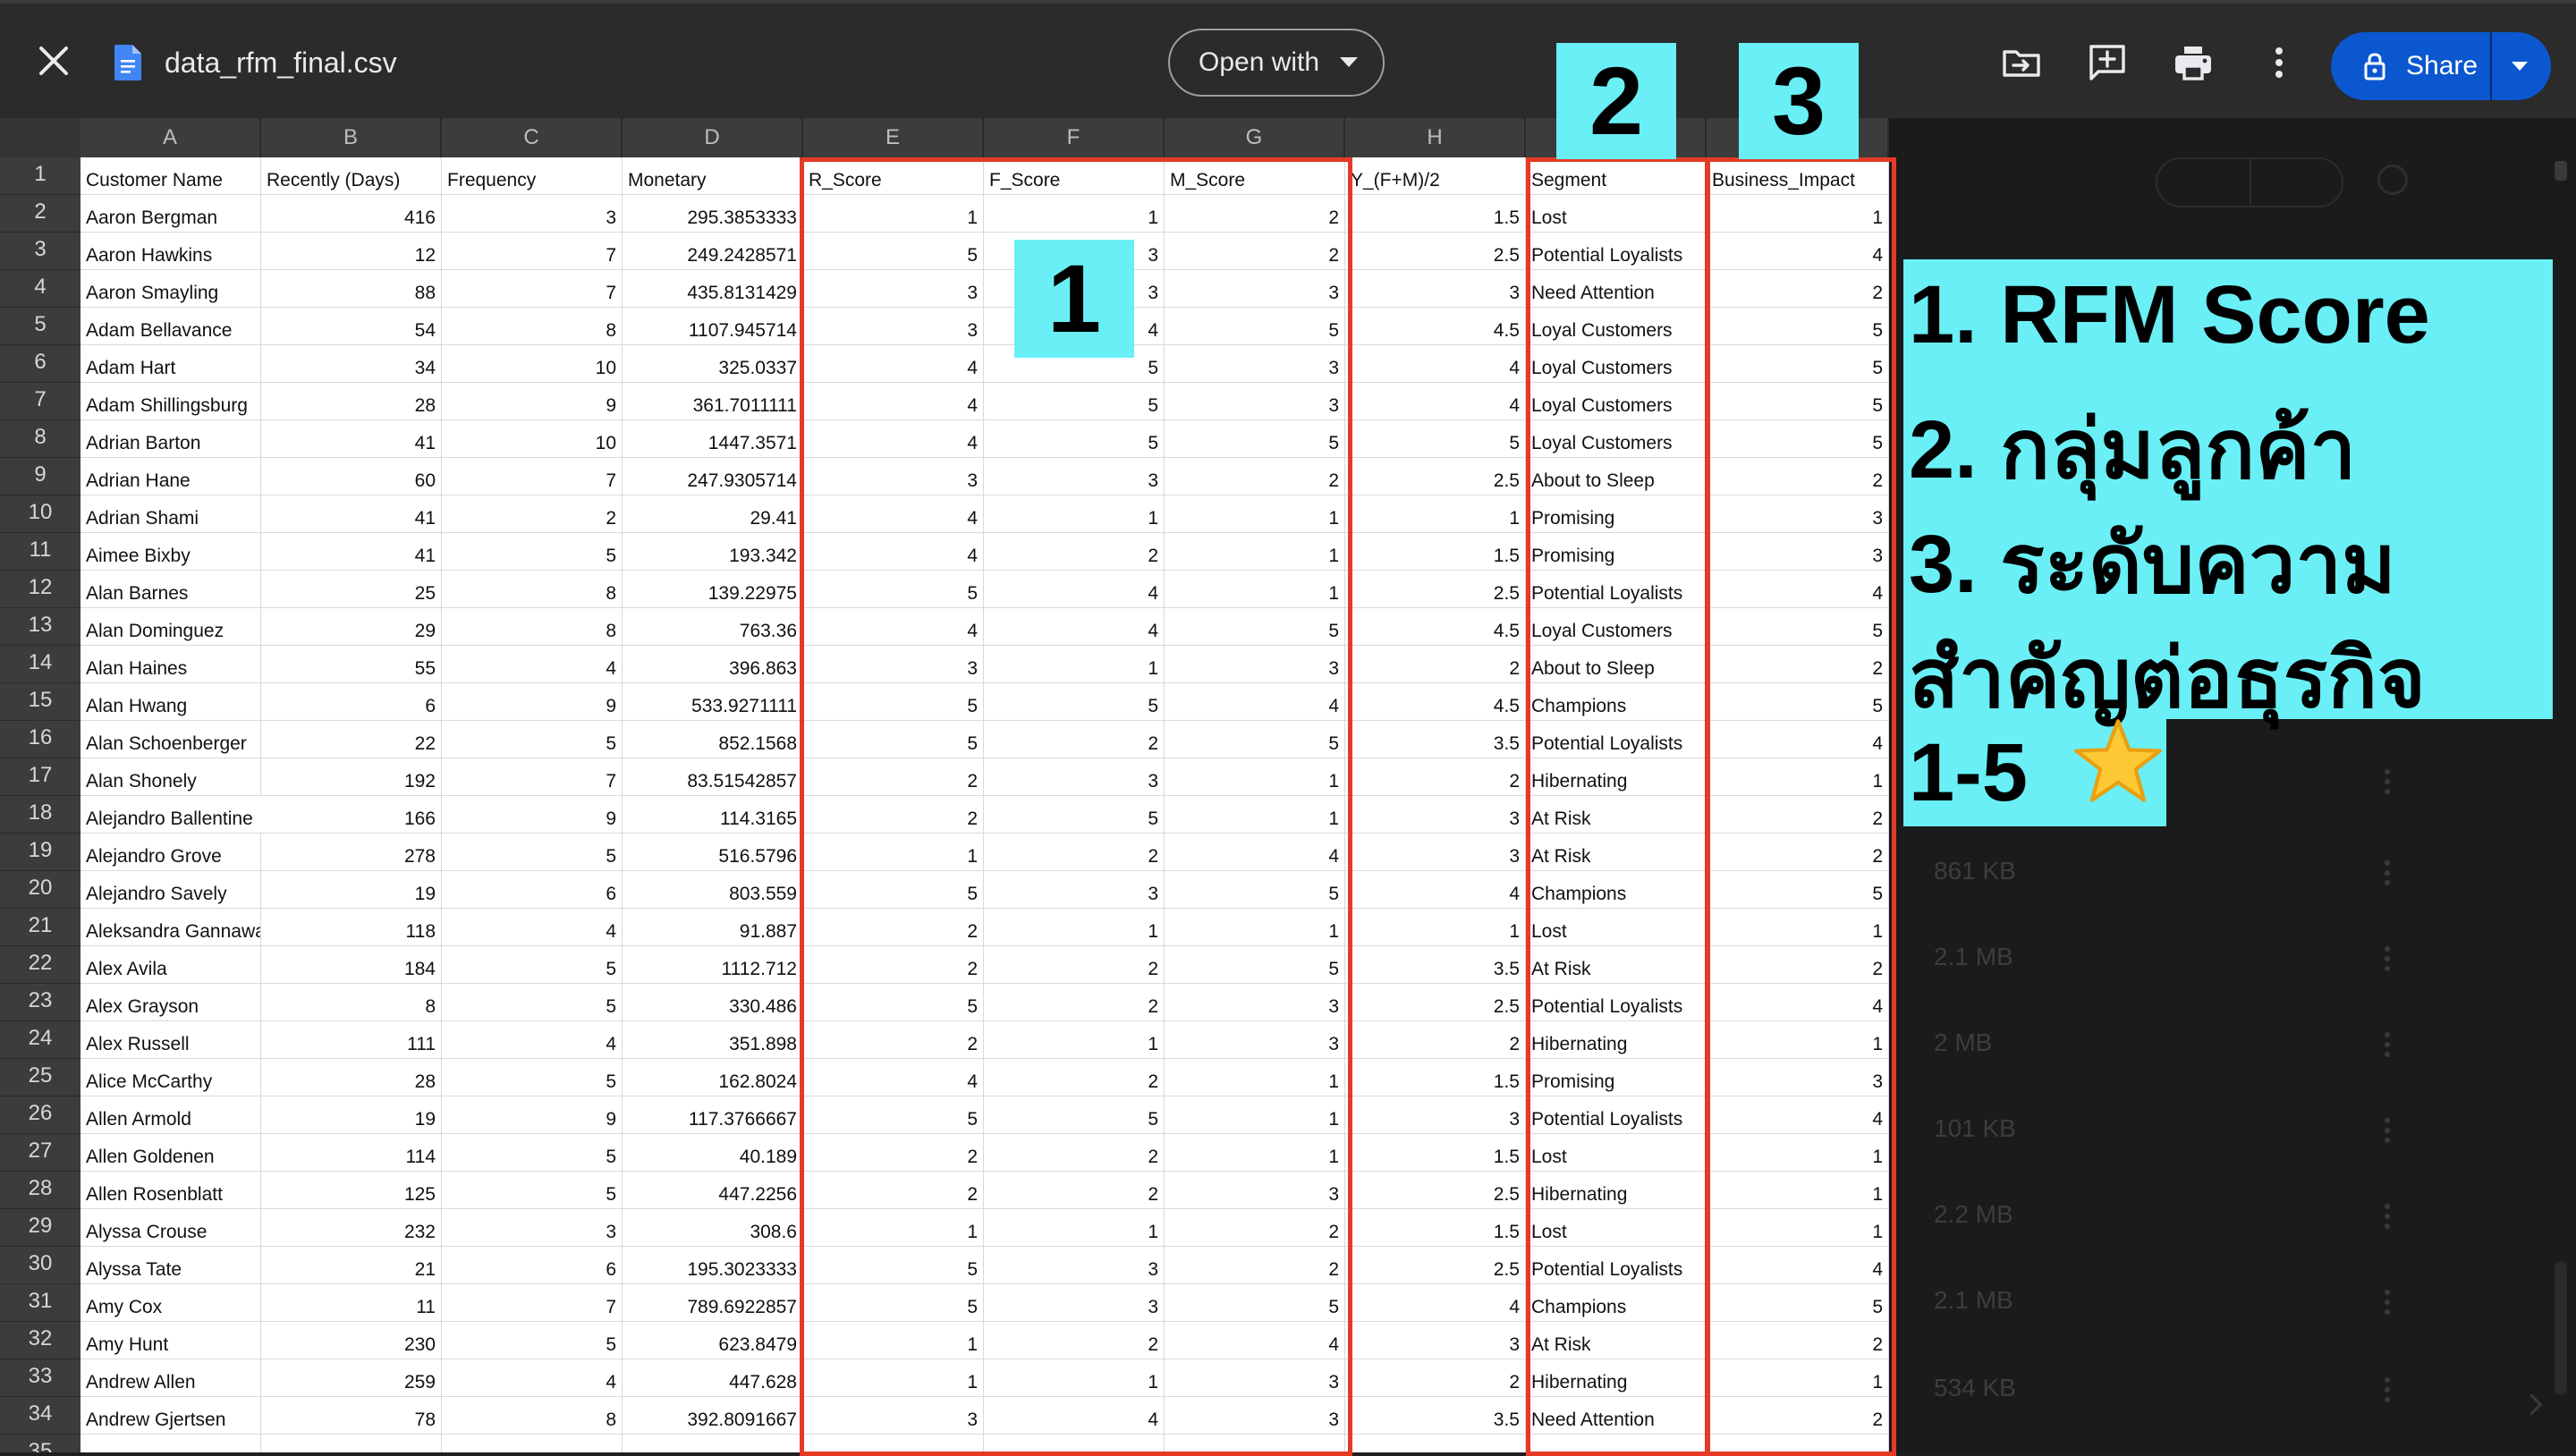 This screenshot has width=2576, height=1456. Describe the element at coordinates (2441, 66) in the screenshot. I see `share-button: Share` at that location.